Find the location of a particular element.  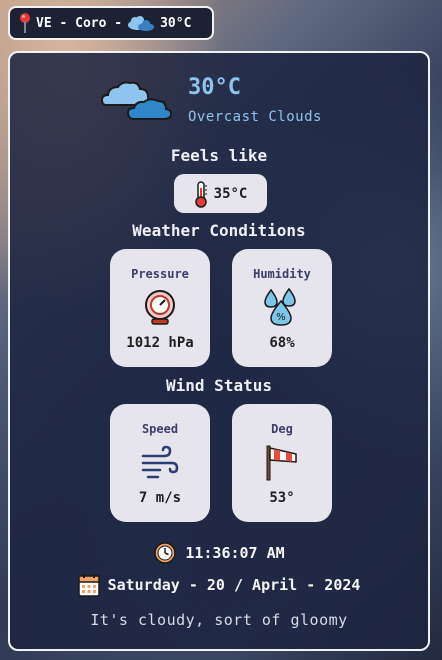

date-line: Saturday - 20 / April - 2024 is located at coordinates (219, 585).